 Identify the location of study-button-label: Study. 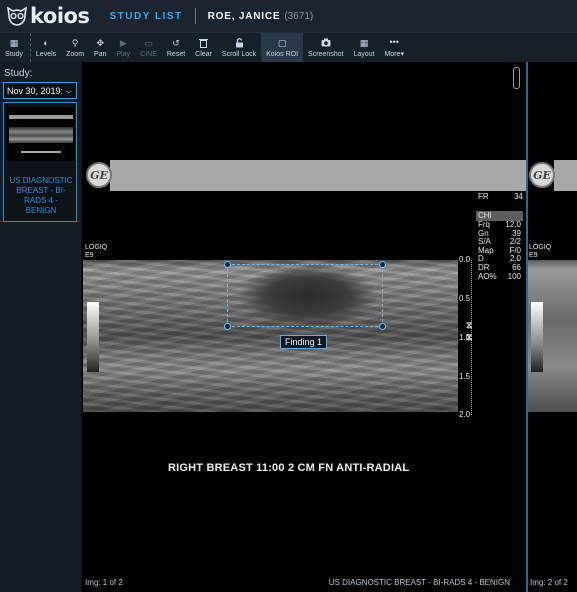
(14, 54).